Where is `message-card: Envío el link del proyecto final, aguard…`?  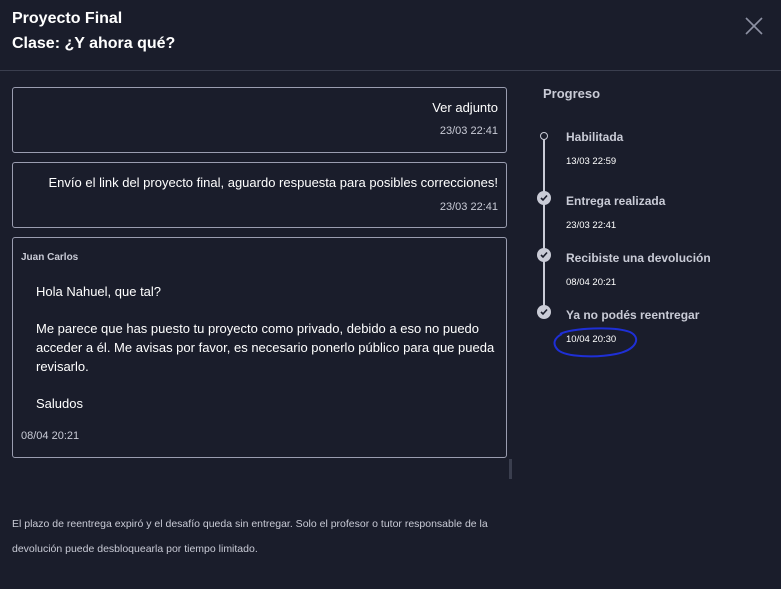 message-card: Envío el link del proyecto final, aguard… is located at coordinates (259, 195).